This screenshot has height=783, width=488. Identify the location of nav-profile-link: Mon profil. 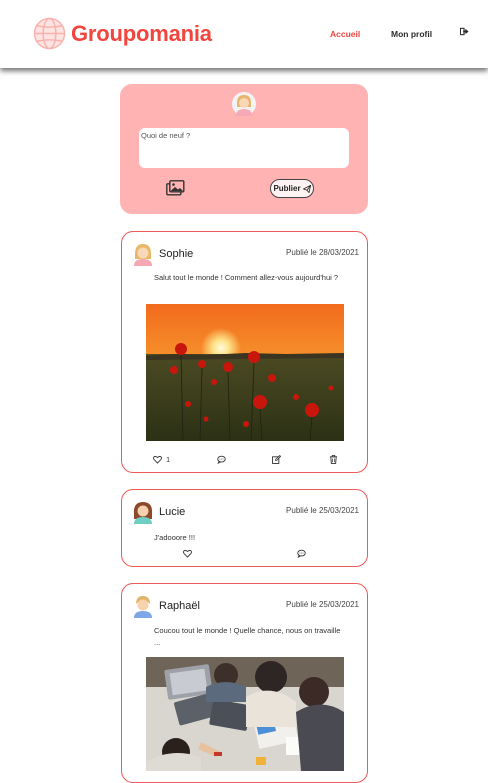
(411, 34).